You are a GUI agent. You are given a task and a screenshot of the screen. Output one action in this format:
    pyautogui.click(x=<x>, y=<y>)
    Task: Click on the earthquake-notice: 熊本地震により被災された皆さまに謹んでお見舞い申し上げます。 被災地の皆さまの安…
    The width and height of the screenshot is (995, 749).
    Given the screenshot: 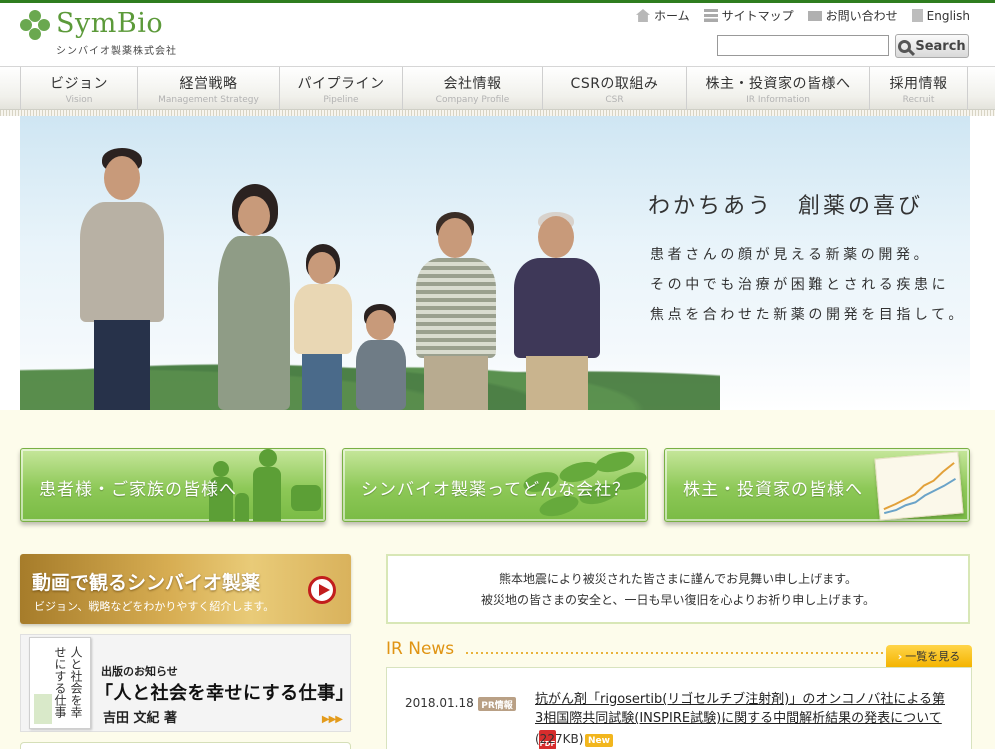 What is the action you would take?
    pyautogui.click(x=678, y=589)
    